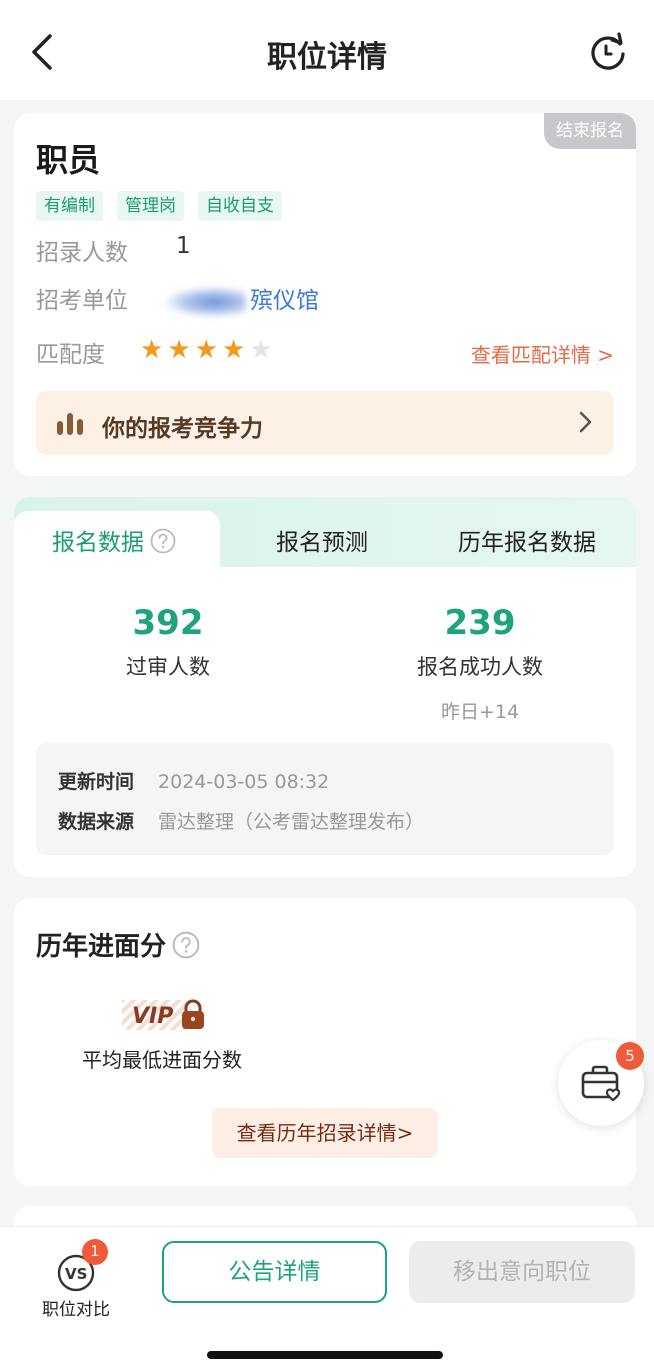 The image size is (654, 1363). I want to click on svg-text: VS, so click(76, 1274).